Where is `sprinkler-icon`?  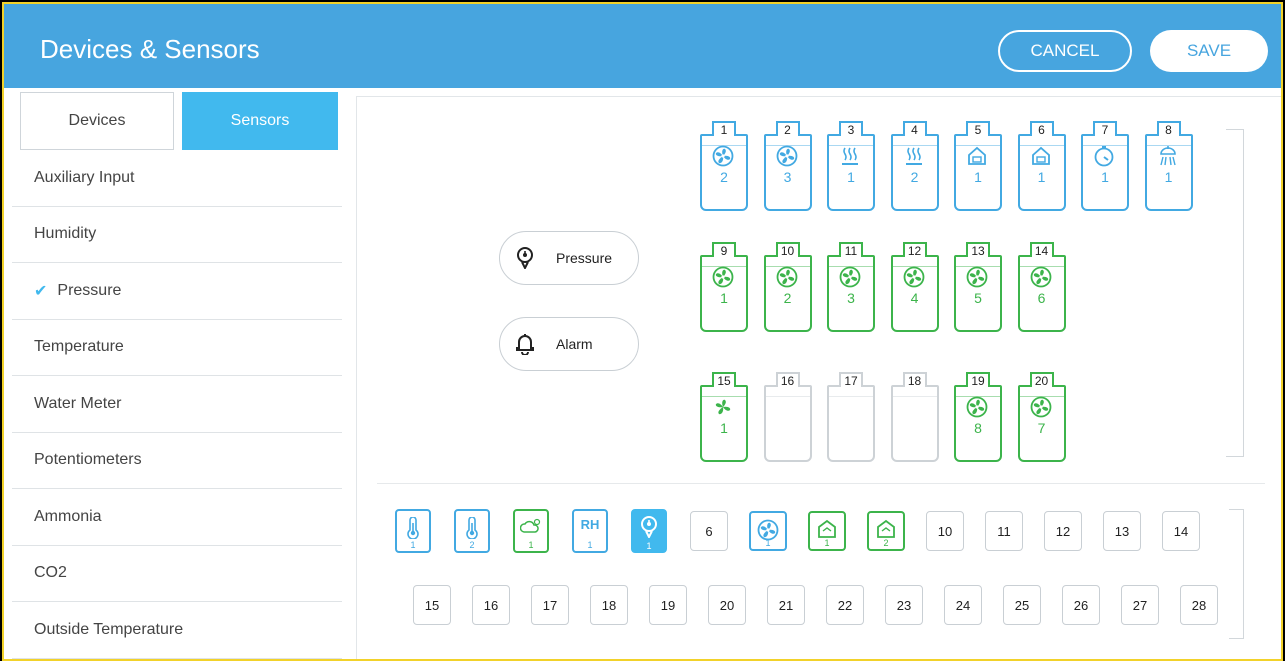
sprinkler-icon is located at coordinates (1168, 156).